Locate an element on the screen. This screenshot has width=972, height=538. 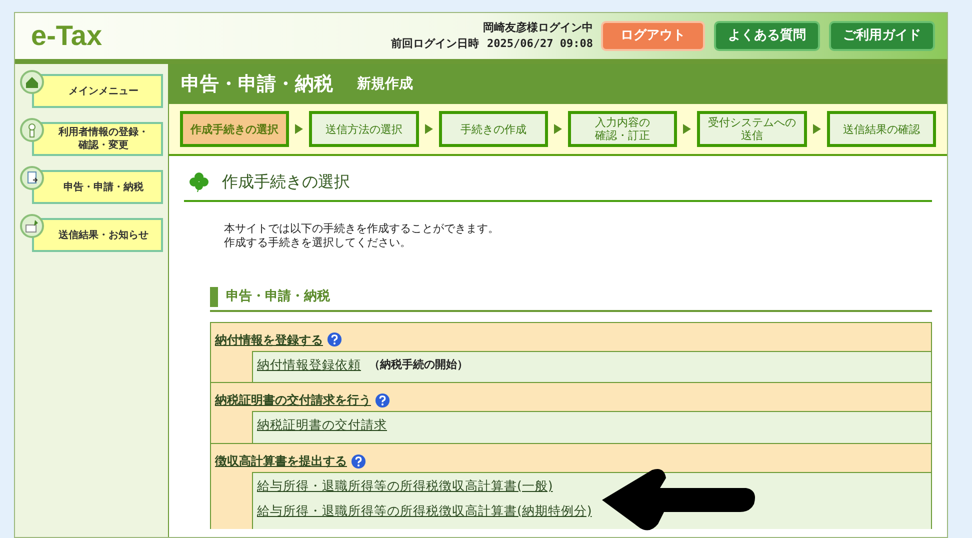
header-nav-button: よくある質問 is located at coordinates (767, 36).